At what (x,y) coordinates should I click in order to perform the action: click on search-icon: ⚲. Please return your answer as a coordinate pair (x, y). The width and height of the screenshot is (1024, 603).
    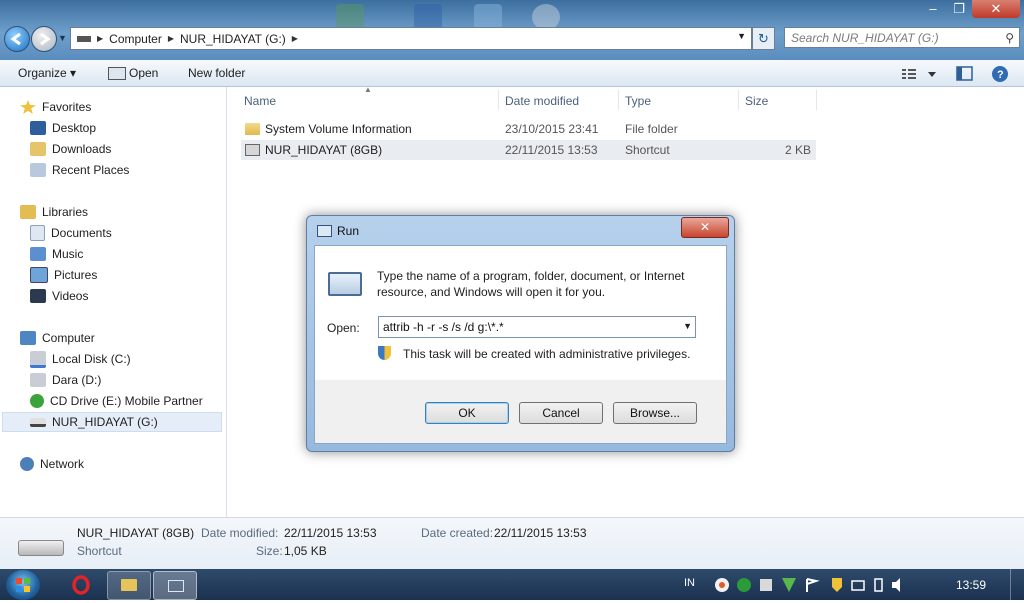
    Looking at the image, I should click on (1009, 38).